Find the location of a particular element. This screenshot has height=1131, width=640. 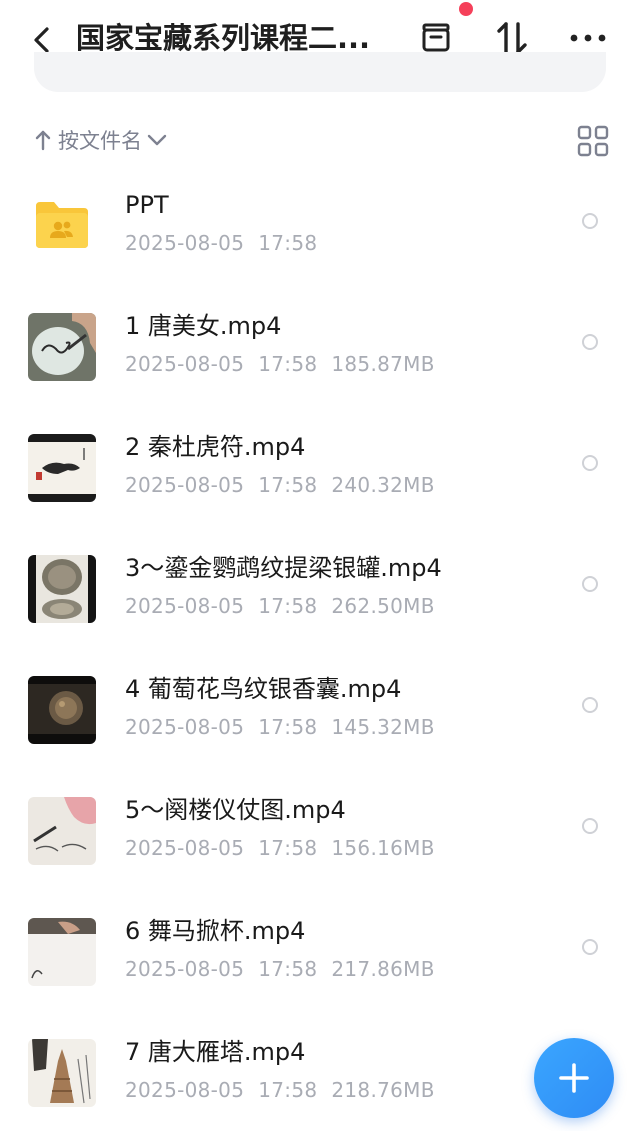

list-item-video: 3～鎏金鹦鹉纹提梁银罐.mp4 2025-08-05 17:58 262.50MB is located at coordinates (320, 593).